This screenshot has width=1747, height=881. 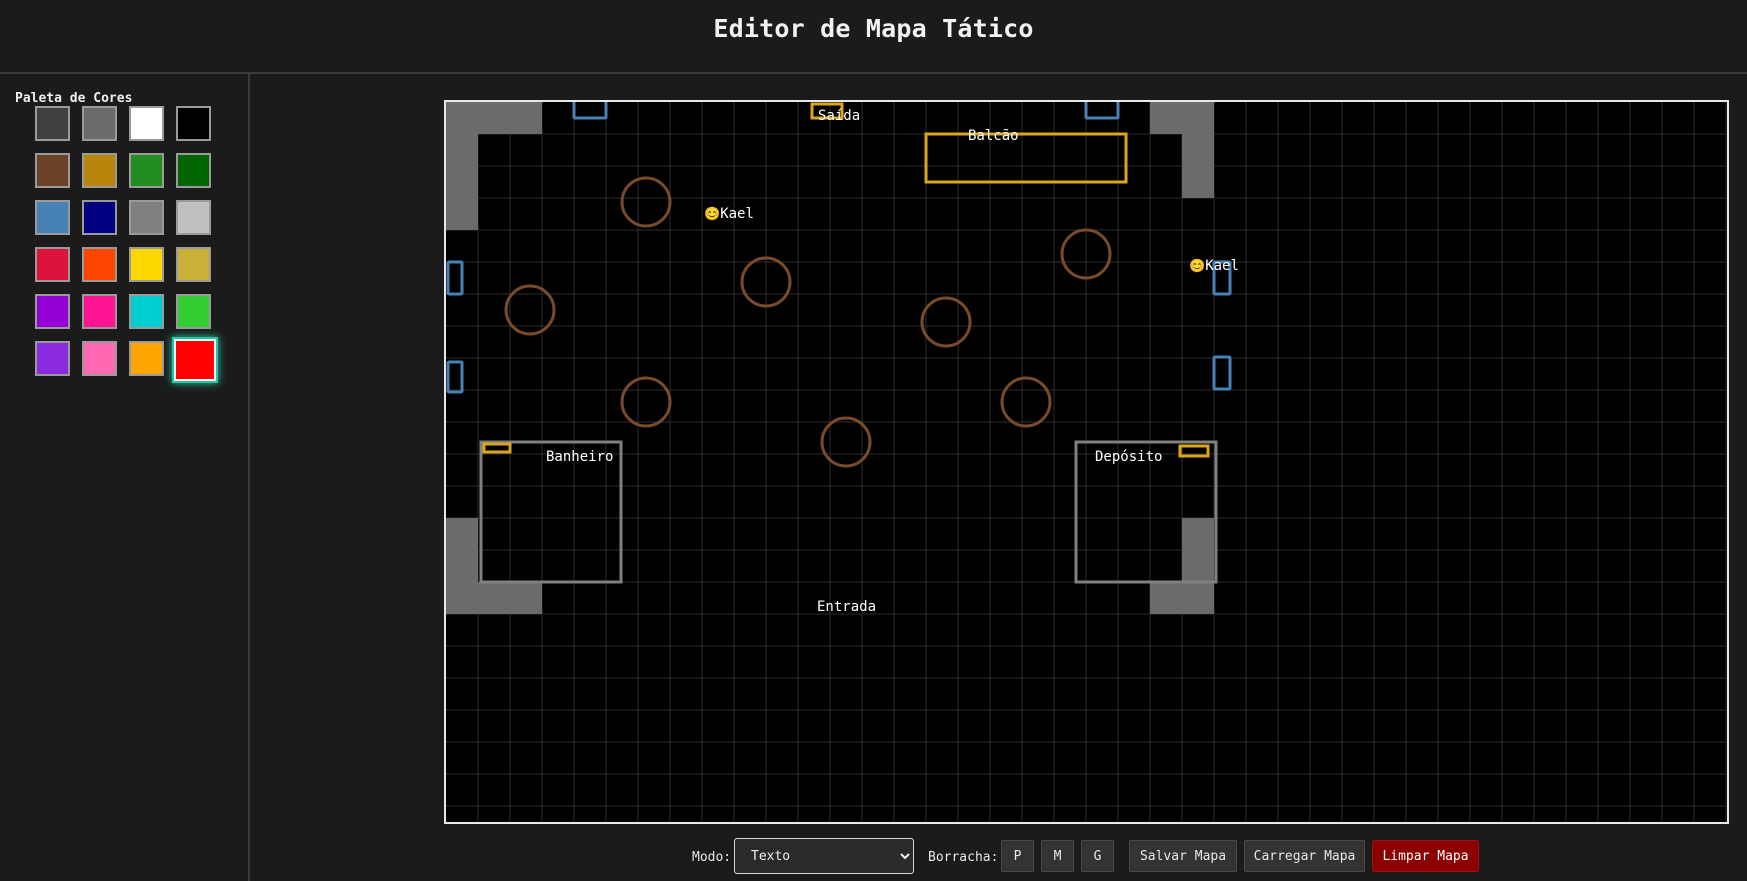 What do you see at coordinates (1017, 856) in the screenshot?
I see `eraser-small-button: P` at bounding box center [1017, 856].